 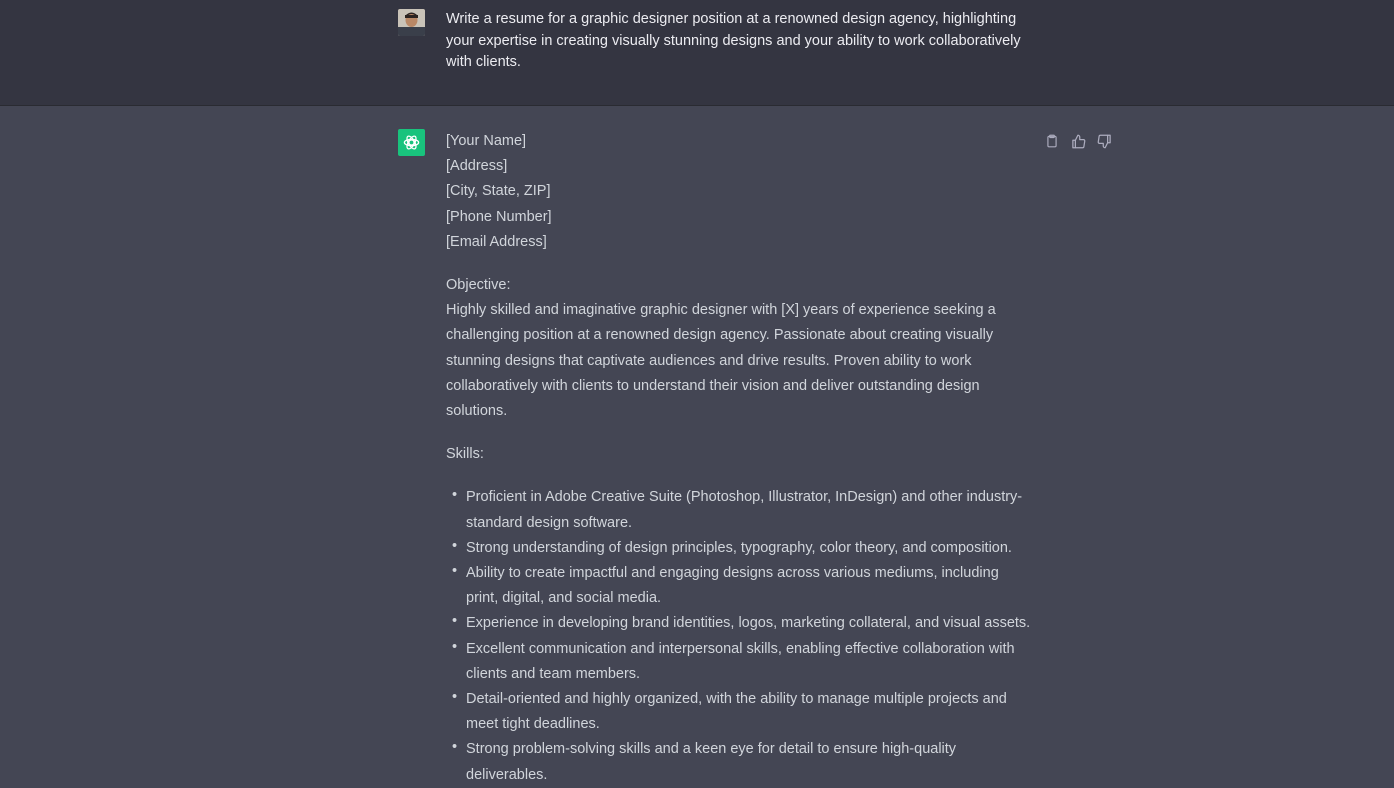 I want to click on user-avatar, so click(x=411, y=22).